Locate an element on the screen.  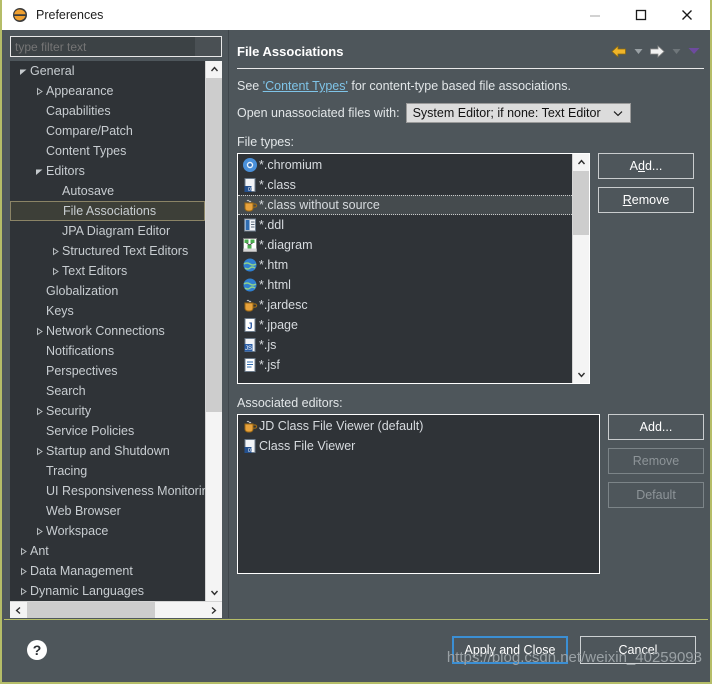
sidebar-item-dynamic-languages: Dynamic Languages is located at coordinates (107, 591).